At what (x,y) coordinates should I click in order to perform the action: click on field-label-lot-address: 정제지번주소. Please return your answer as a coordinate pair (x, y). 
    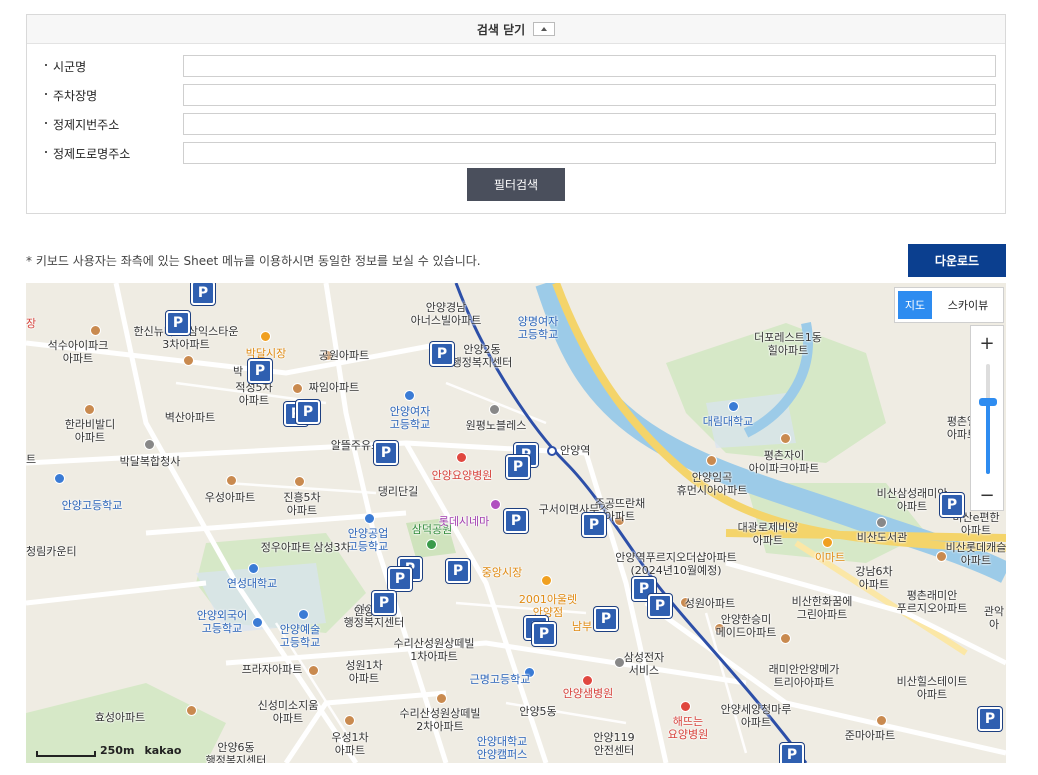
    Looking at the image, I should click on (86, 124).